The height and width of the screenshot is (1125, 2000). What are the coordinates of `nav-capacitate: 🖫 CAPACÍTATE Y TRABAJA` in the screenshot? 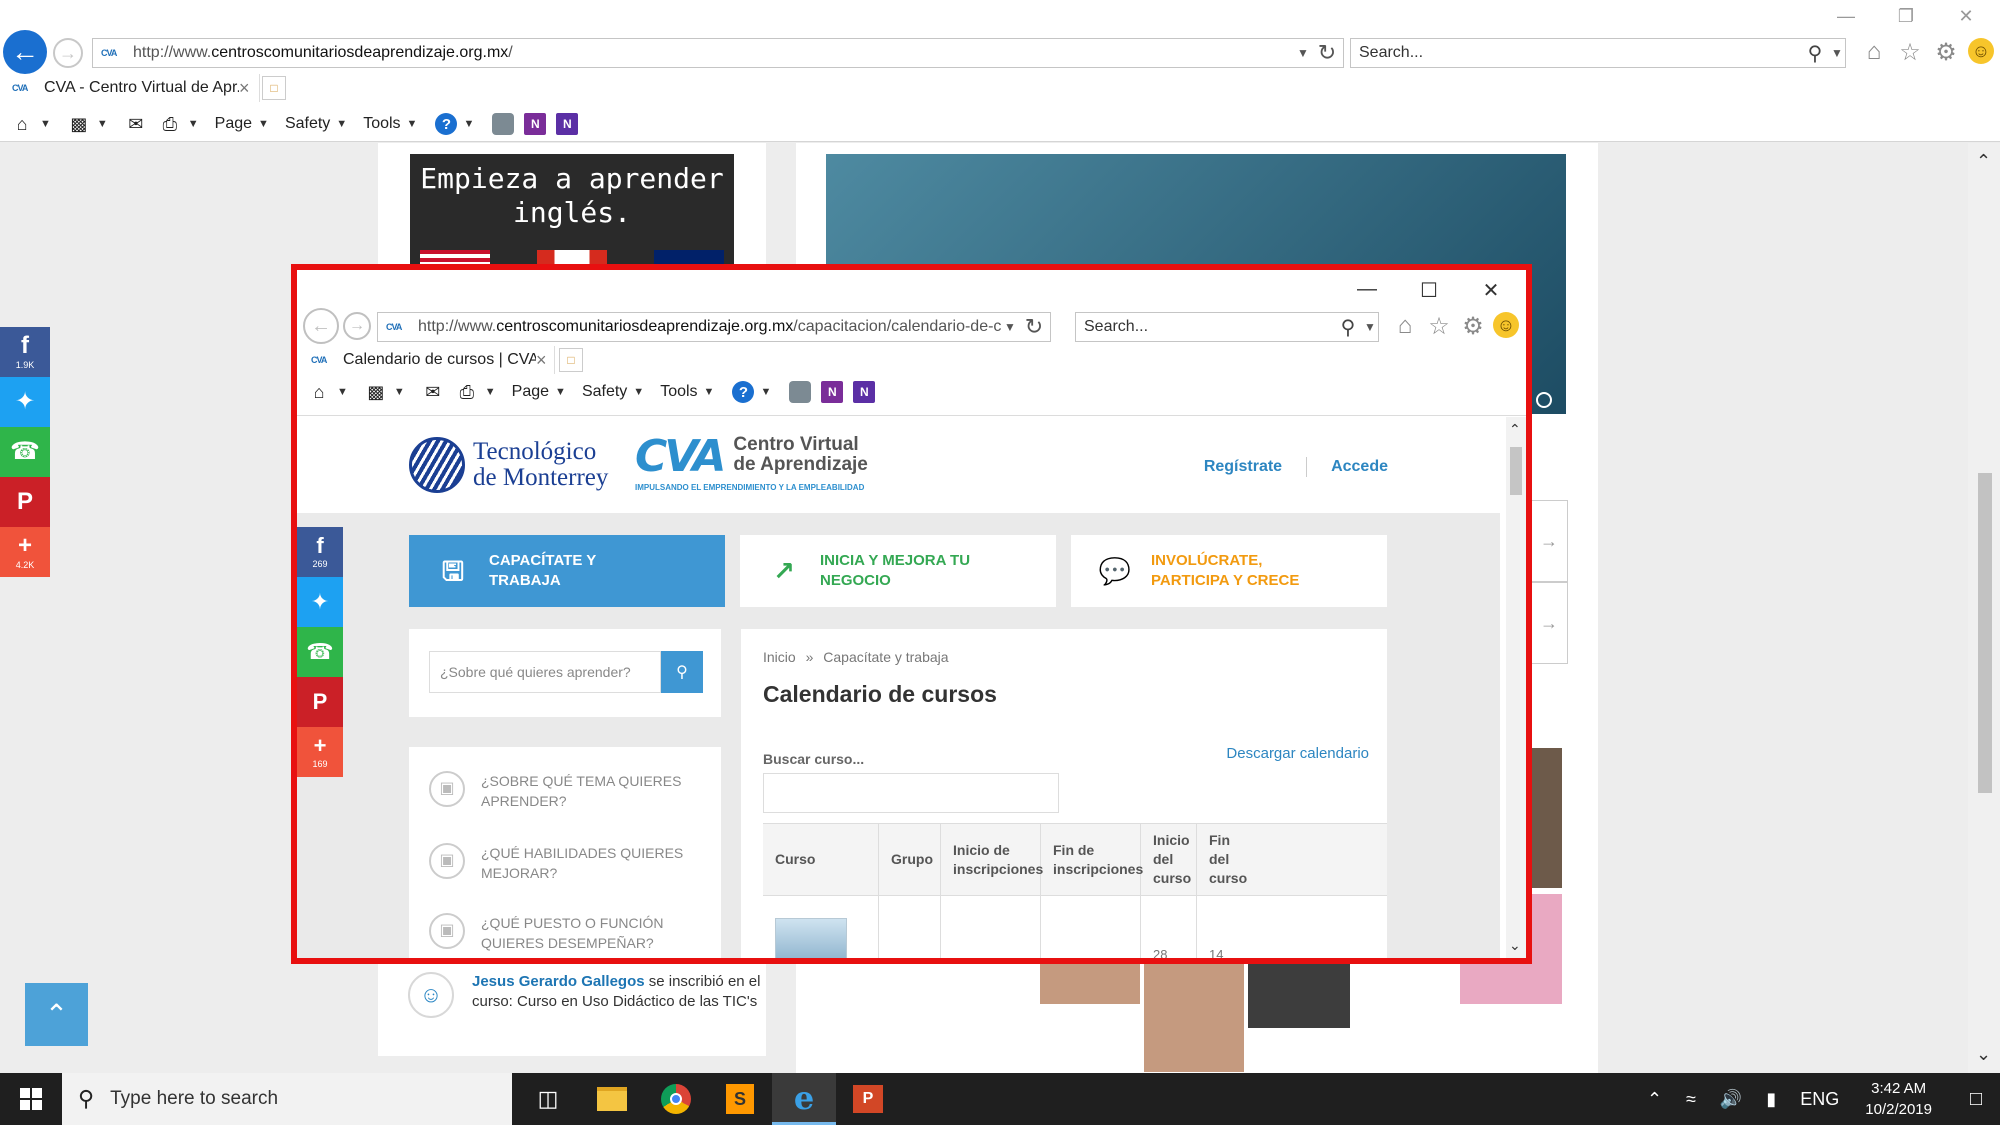 It's located at (567, 571).